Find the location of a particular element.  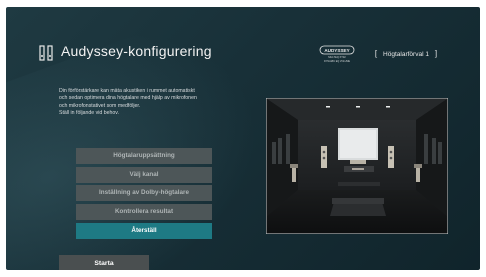

audyssey-logo: AUDYSSEY MULTEQ XT32 DYNAMIC EQ VOLUME is located at coordinates (337, 54).